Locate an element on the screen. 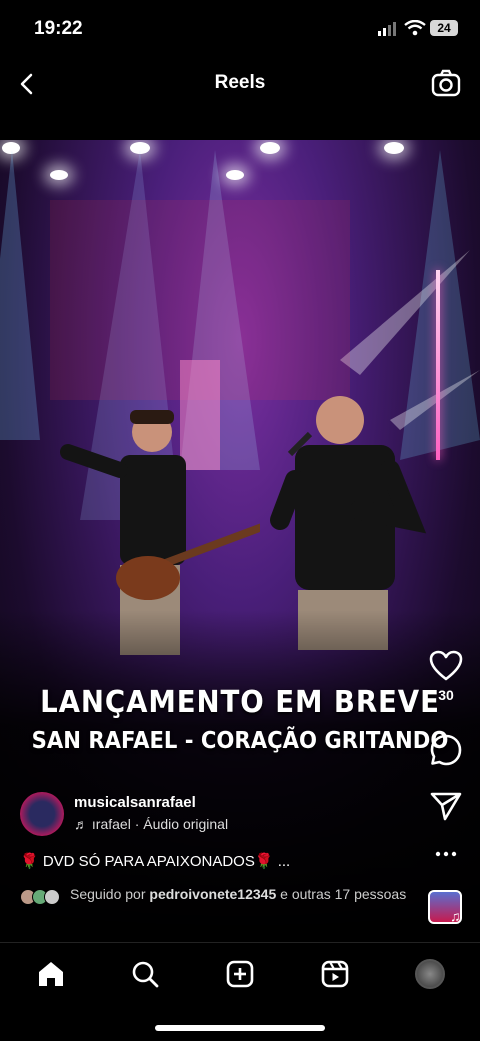 The width and height of the screenshot is (480, 1041). more-icon is located at coordinates (446, 854).